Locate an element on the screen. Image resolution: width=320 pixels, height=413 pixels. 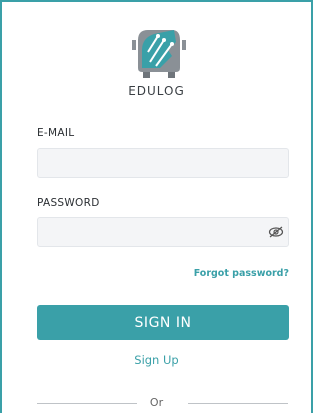
forgot-password-link: Forgot password? is located at coordinates (241, 273).